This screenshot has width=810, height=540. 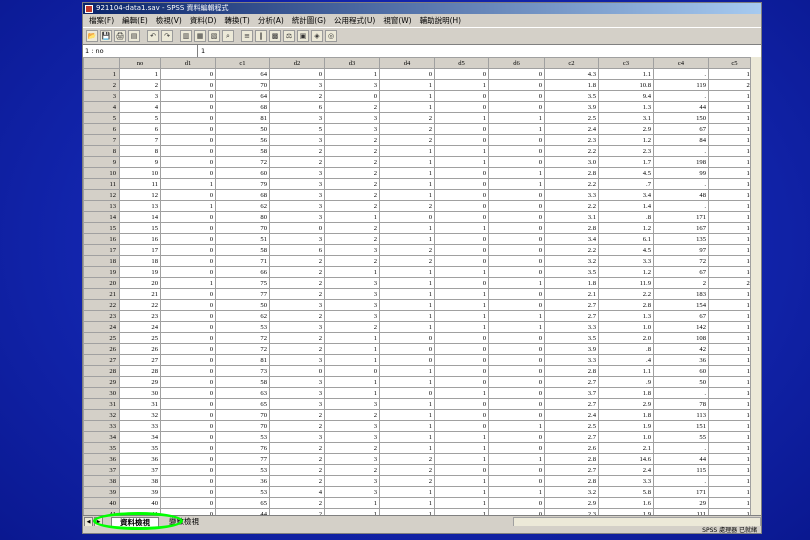 I want to click on insert-case-icon: ≡, so click(x=247, y=36).